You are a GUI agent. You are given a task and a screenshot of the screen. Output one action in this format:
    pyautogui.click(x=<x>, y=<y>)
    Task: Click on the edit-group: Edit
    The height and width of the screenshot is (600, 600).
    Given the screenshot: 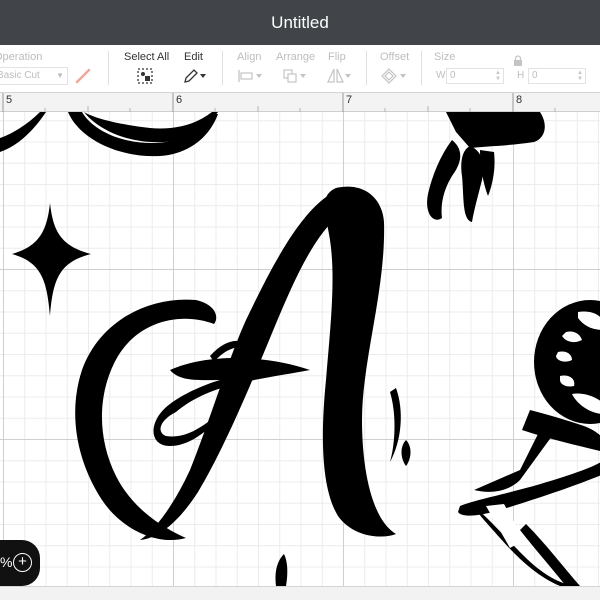 What is the action you would take?
    pyautogui.click(x=199, y=69)
    